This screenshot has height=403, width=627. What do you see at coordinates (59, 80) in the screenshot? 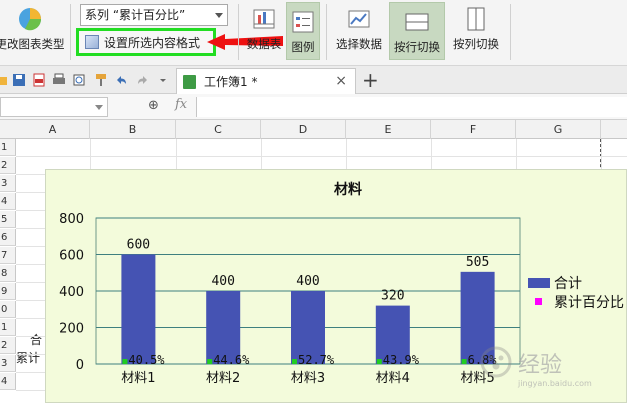
I see `print-icon` at bounding box center [59, 80].